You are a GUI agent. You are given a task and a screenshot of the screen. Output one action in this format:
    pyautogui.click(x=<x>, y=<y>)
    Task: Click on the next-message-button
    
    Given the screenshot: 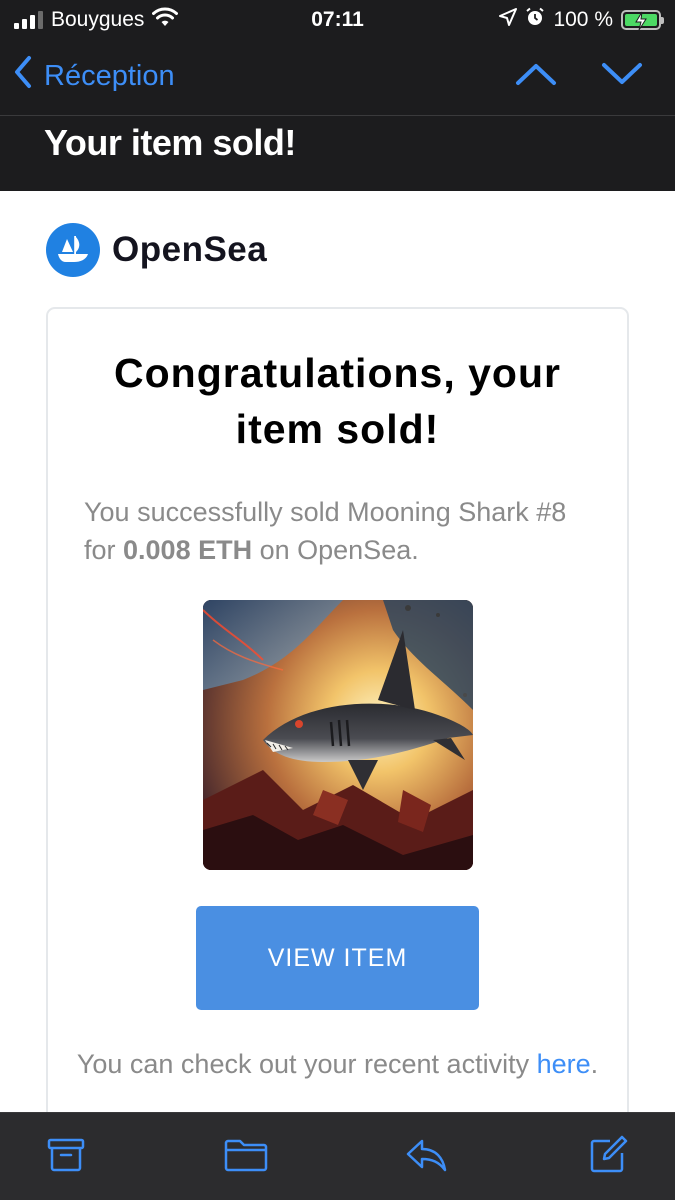 What is the action you would take?
    pyautogui.click(x=622, y=76)
    